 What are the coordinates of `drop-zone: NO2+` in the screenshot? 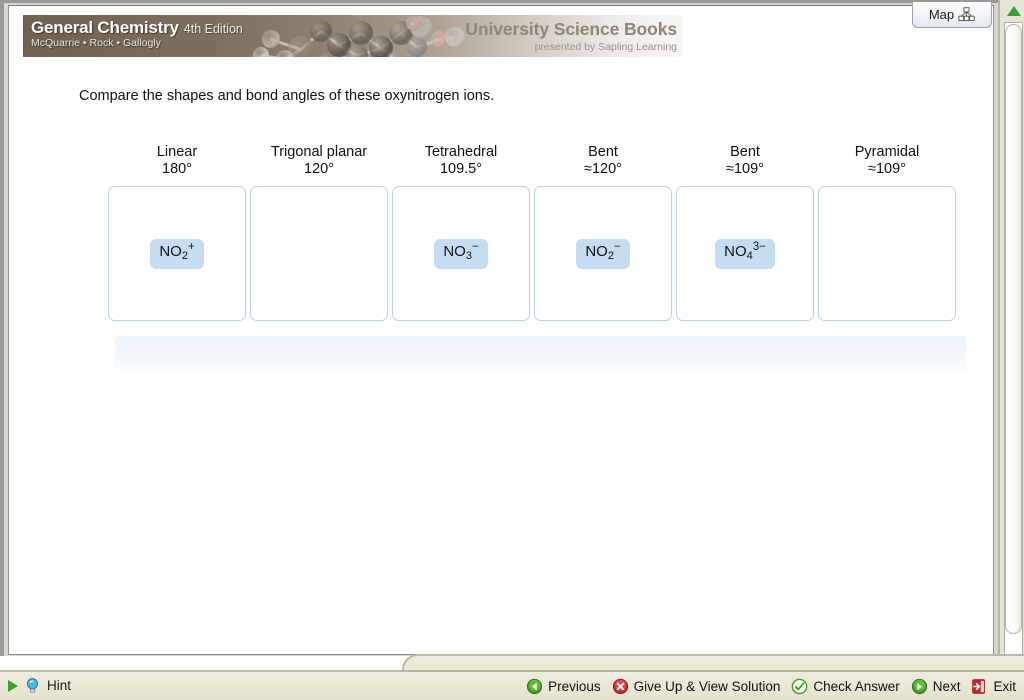 It's located at (177, 253).